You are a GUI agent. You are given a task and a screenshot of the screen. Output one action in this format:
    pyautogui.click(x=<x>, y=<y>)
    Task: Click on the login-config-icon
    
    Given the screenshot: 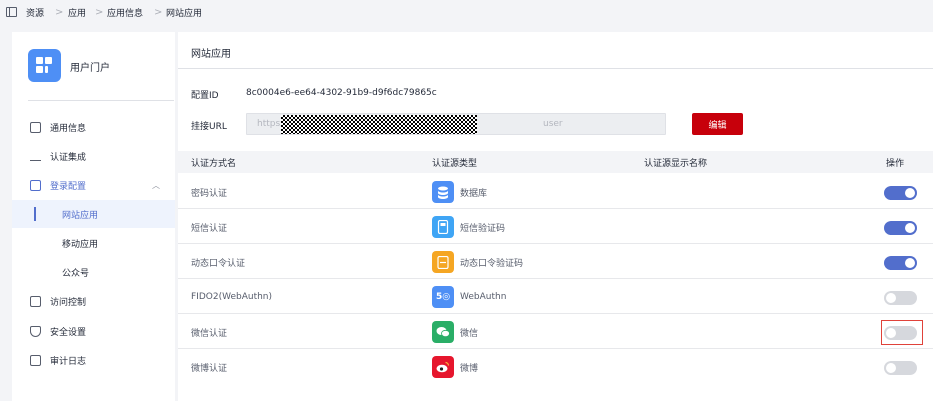 What is the action you would take?
    pyautogui.click(x=35, y=185)
    